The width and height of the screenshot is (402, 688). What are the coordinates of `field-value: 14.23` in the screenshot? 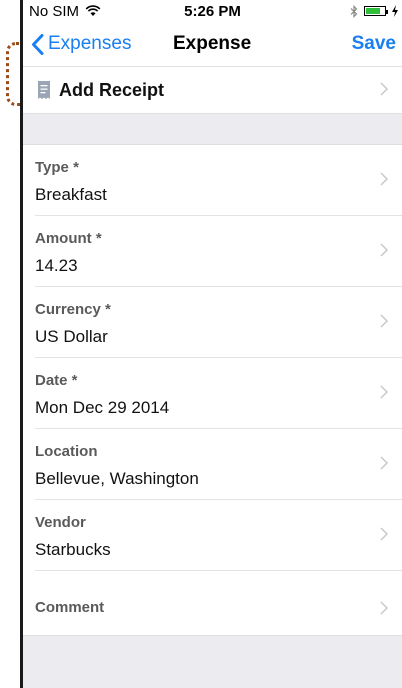 It's located at (56, 265).